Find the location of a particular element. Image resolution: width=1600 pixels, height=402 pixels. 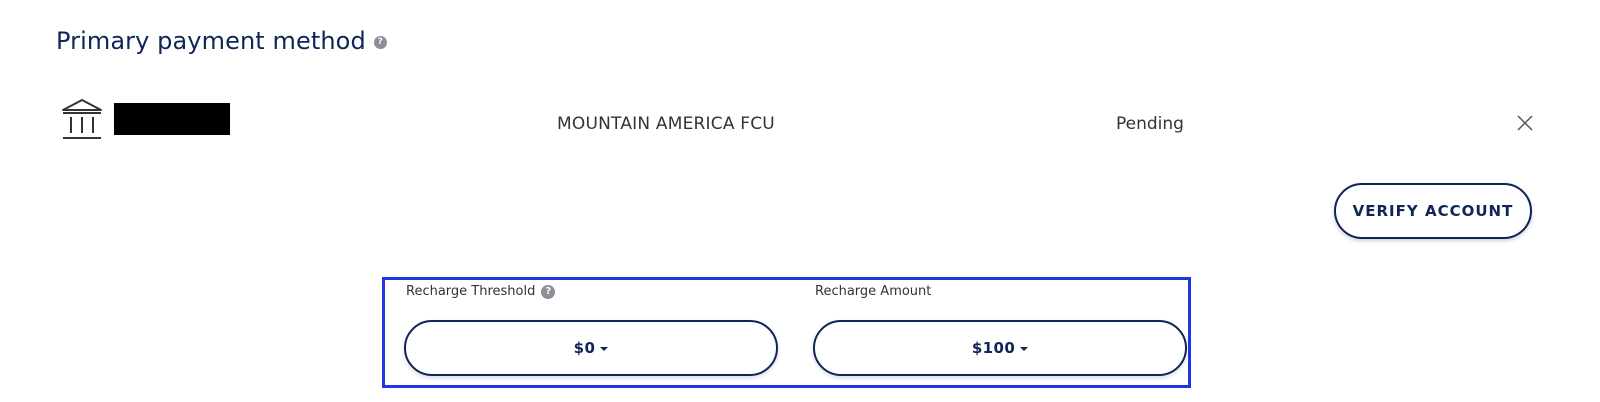

recharge-amount-value: $100 is located at coordinates (993, 348).